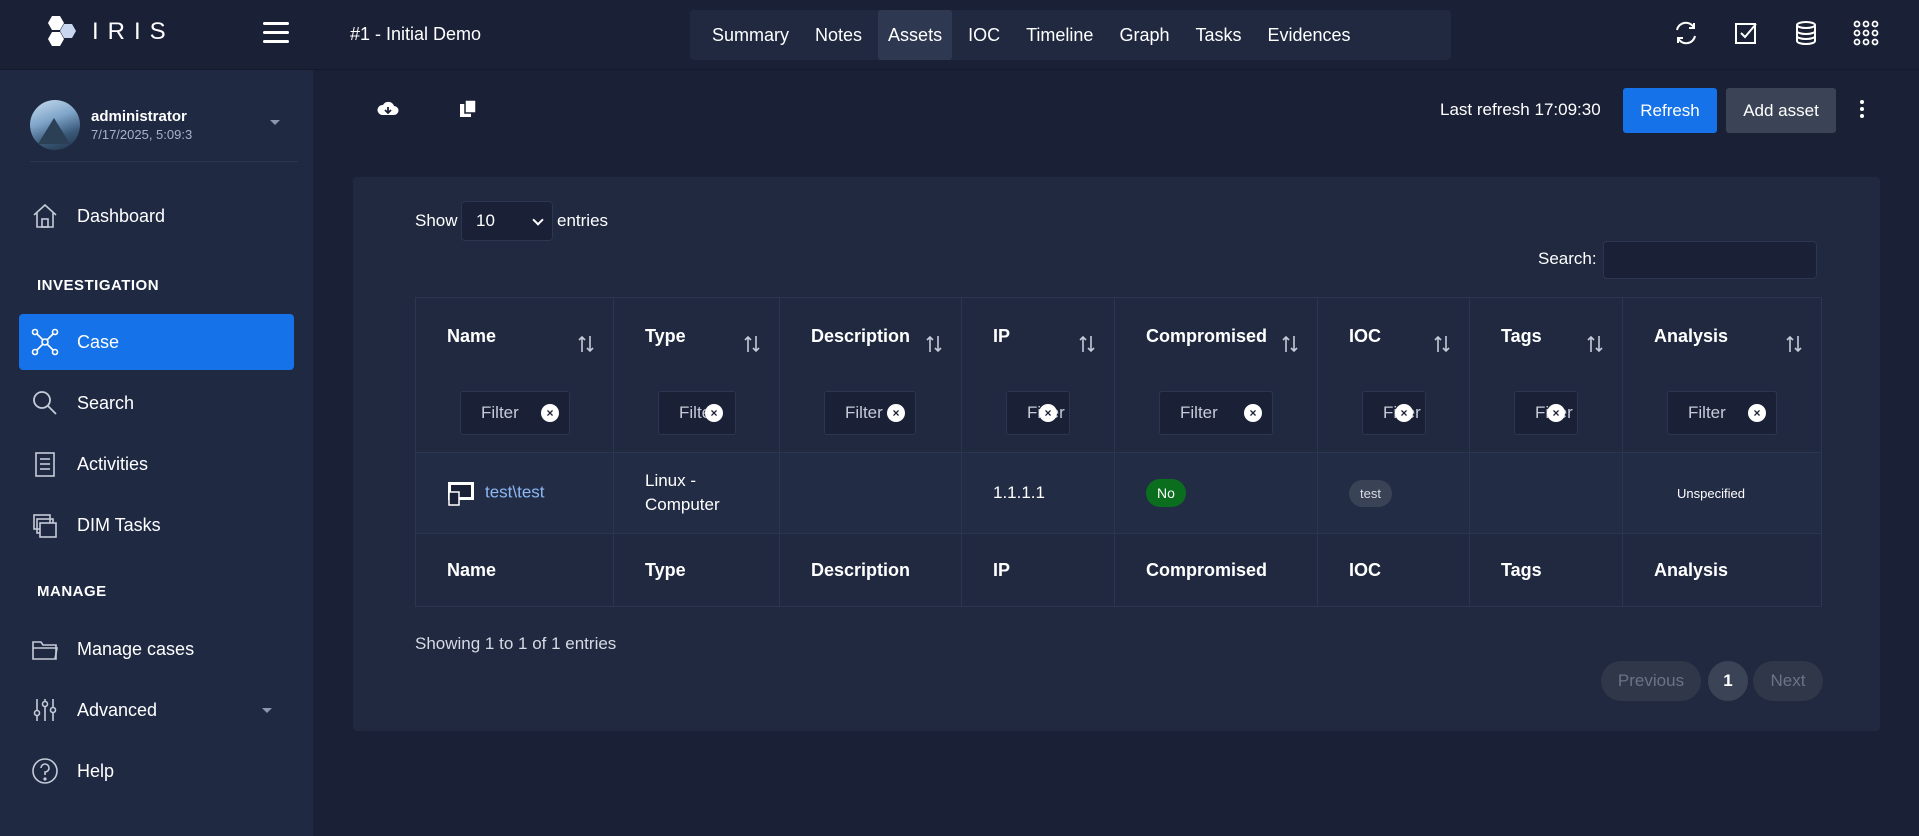 Image resolution: width=1919 pixels, height=836 pixels. Describe the element at coordinates (682, 504) in the screenshot. I see `type-line: Computer` at that location.